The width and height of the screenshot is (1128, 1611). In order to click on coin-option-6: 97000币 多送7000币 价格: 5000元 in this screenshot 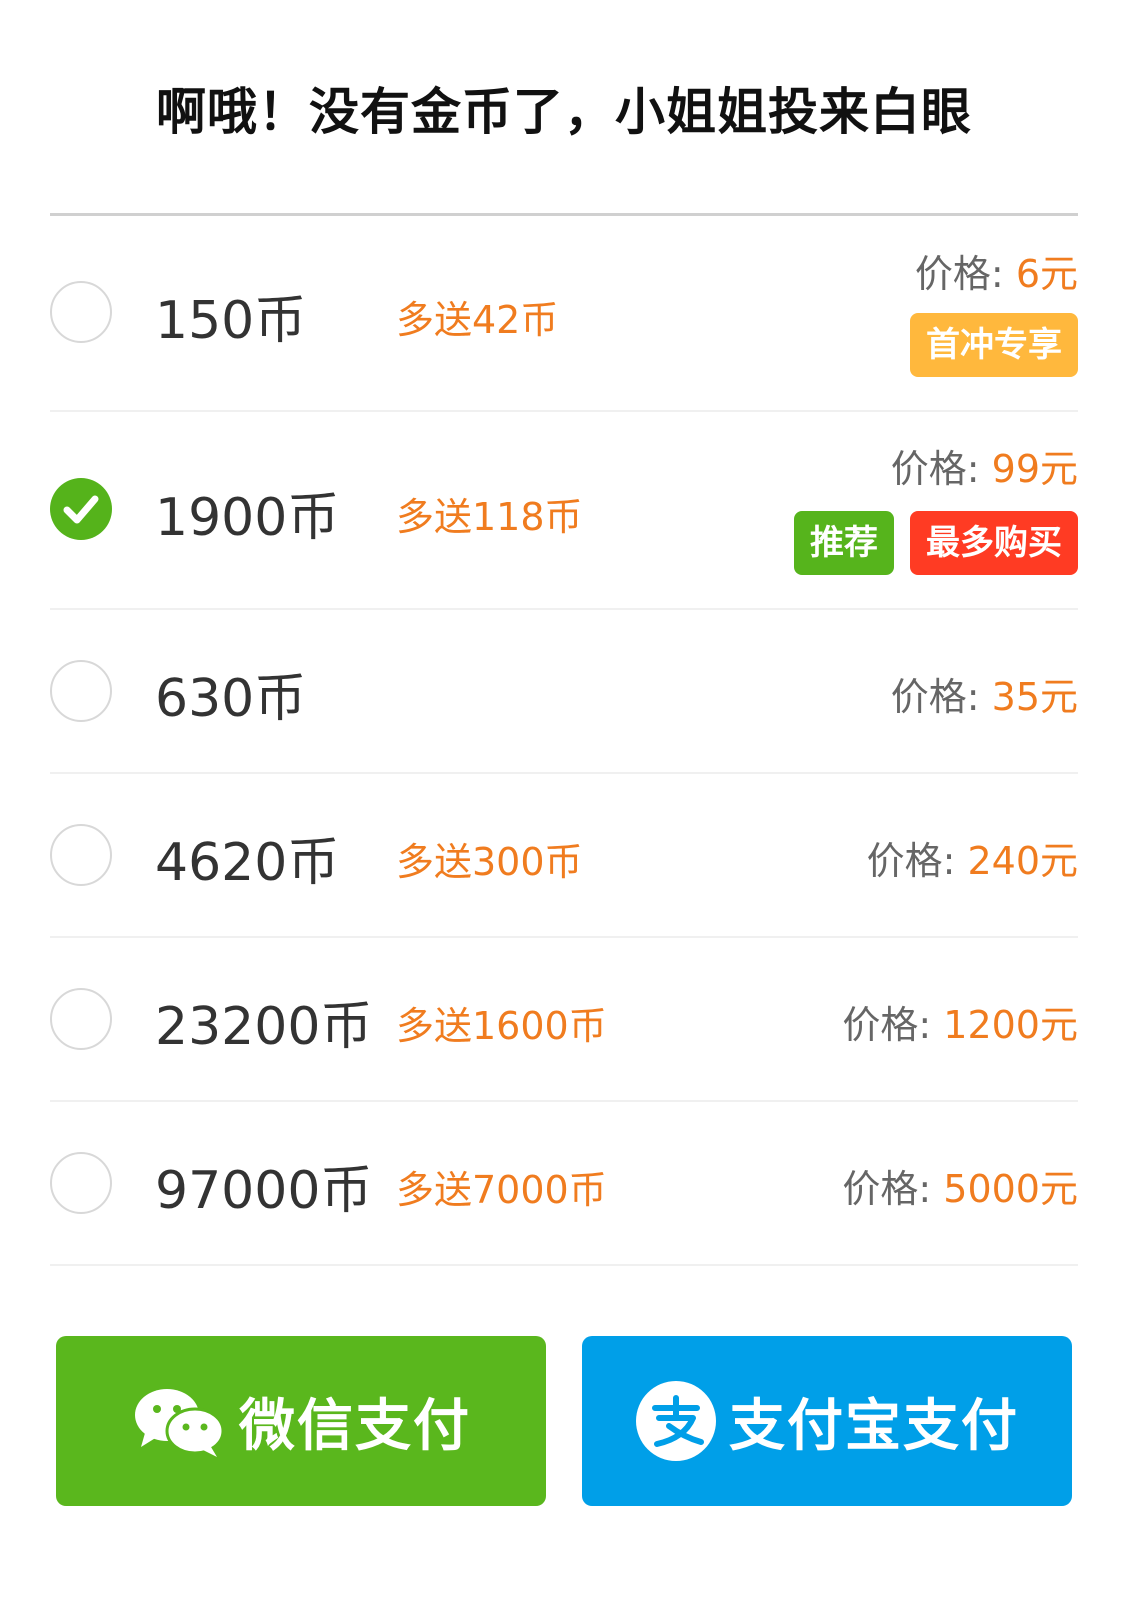, I will do `click(564, 1184)`.